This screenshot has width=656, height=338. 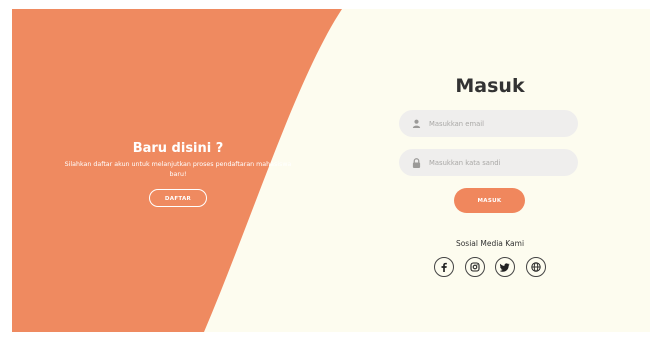 What do you see at coordinates (444, 267) in the screenshot?
I see `facebook-icon` at bounding box center [444, 267].